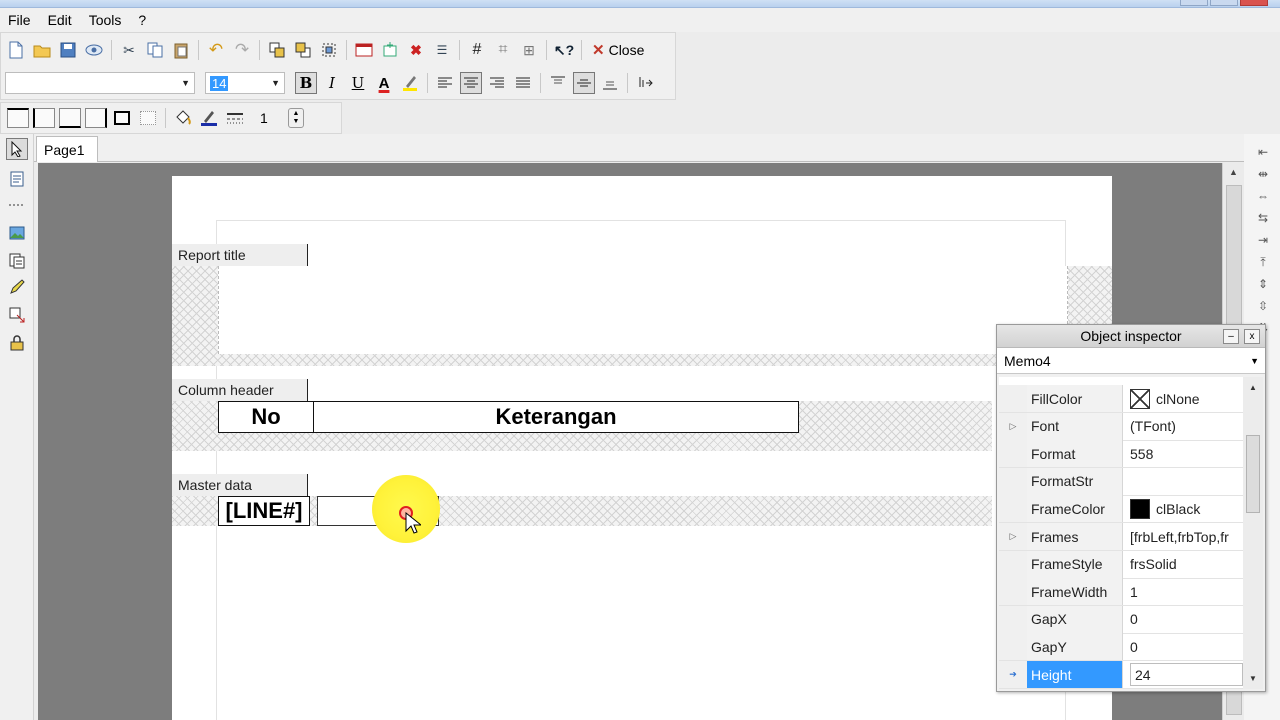 The image size is (1280, 720). Describe the element at coordinates (209, 118) in the screenshot. I see `frame-color-icon` at that location.